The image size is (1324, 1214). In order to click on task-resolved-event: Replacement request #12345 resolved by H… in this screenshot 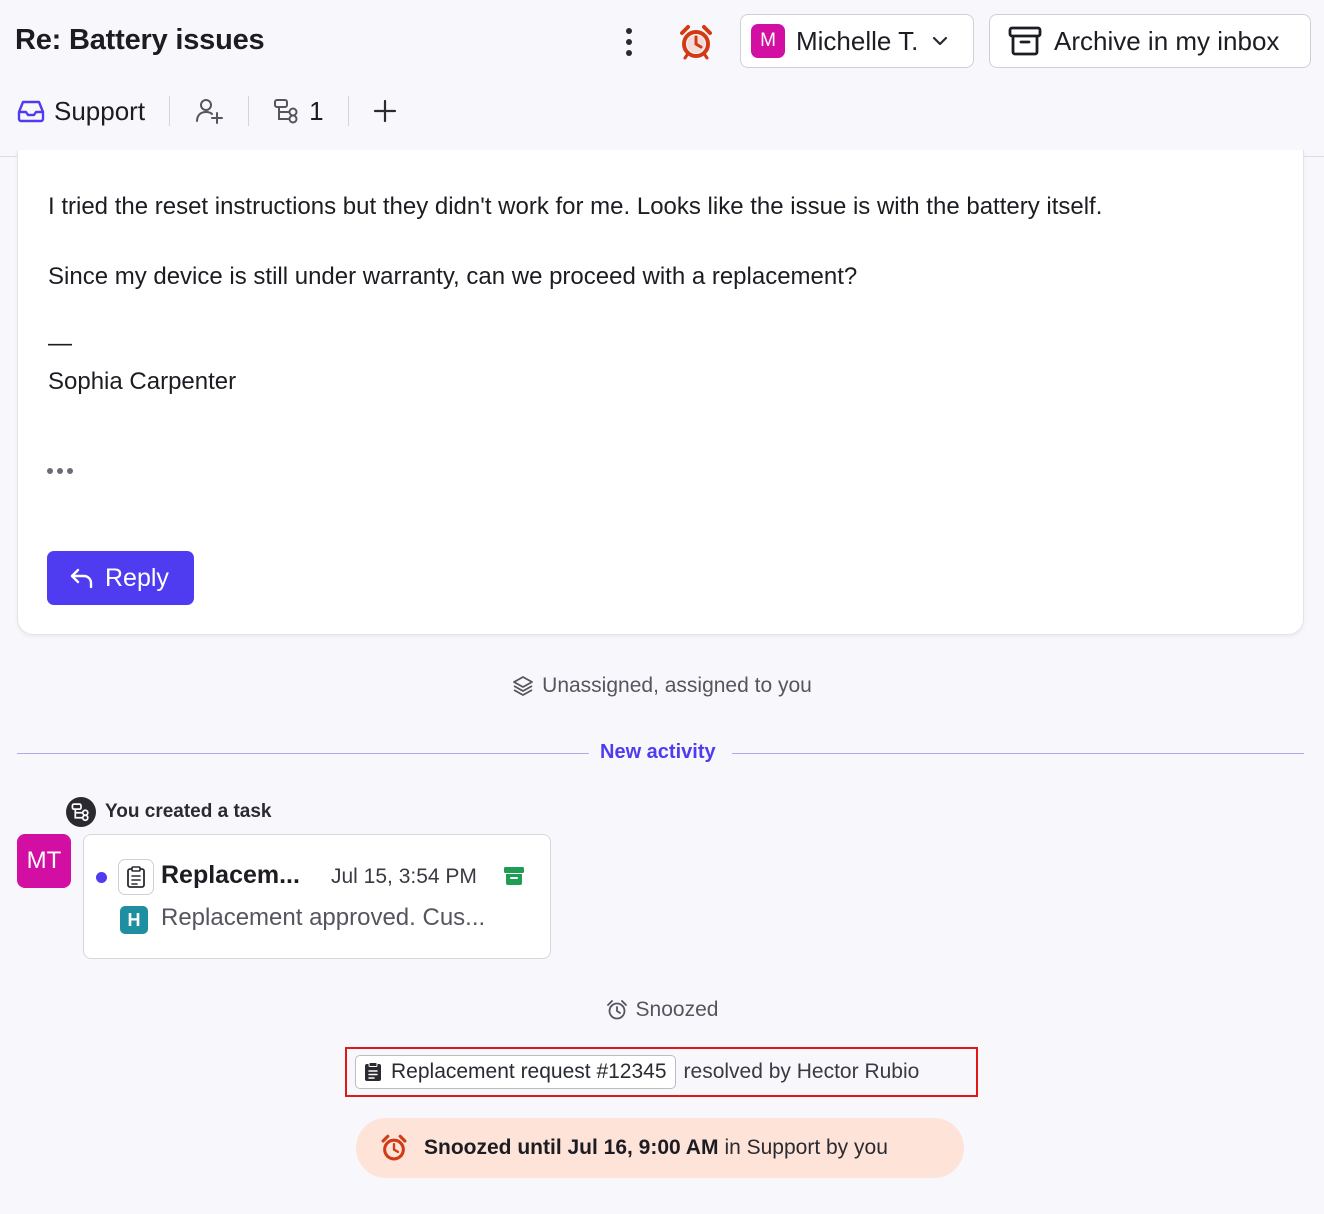, I will do `click(661, 1072)`.